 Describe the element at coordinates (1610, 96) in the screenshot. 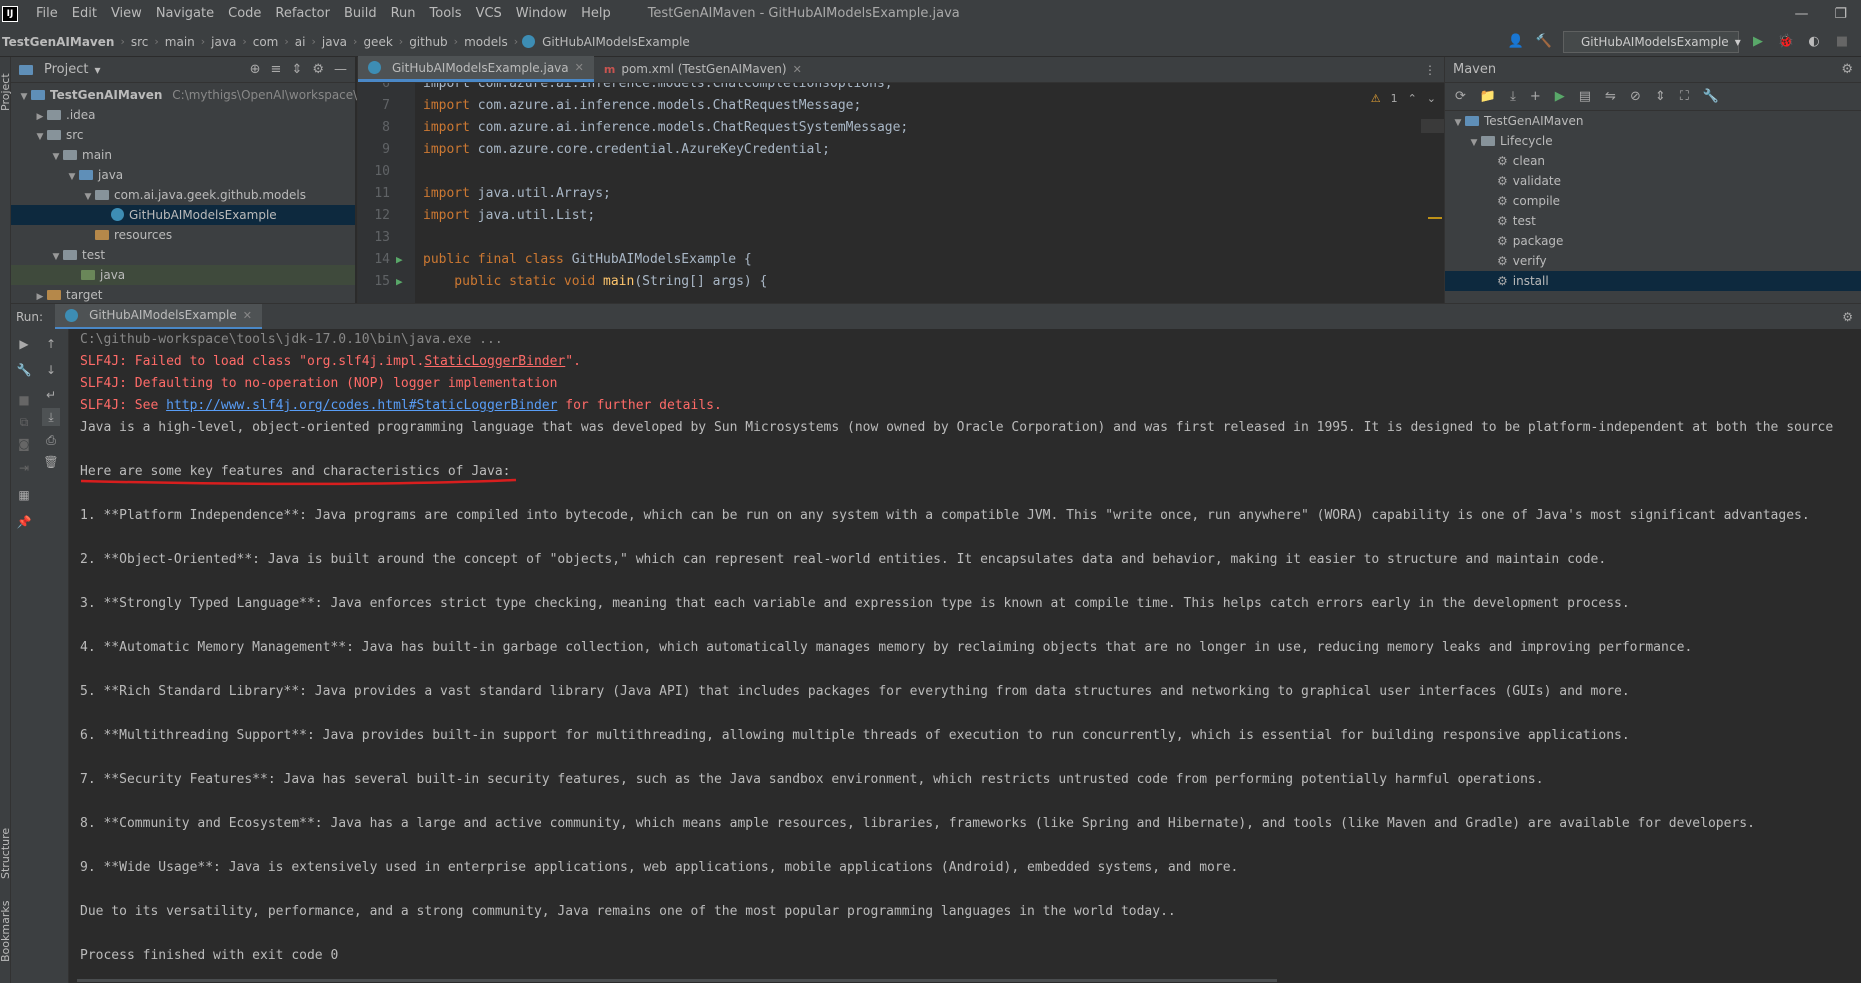

I see `toggle-offline-icon: ⇋` at that location.